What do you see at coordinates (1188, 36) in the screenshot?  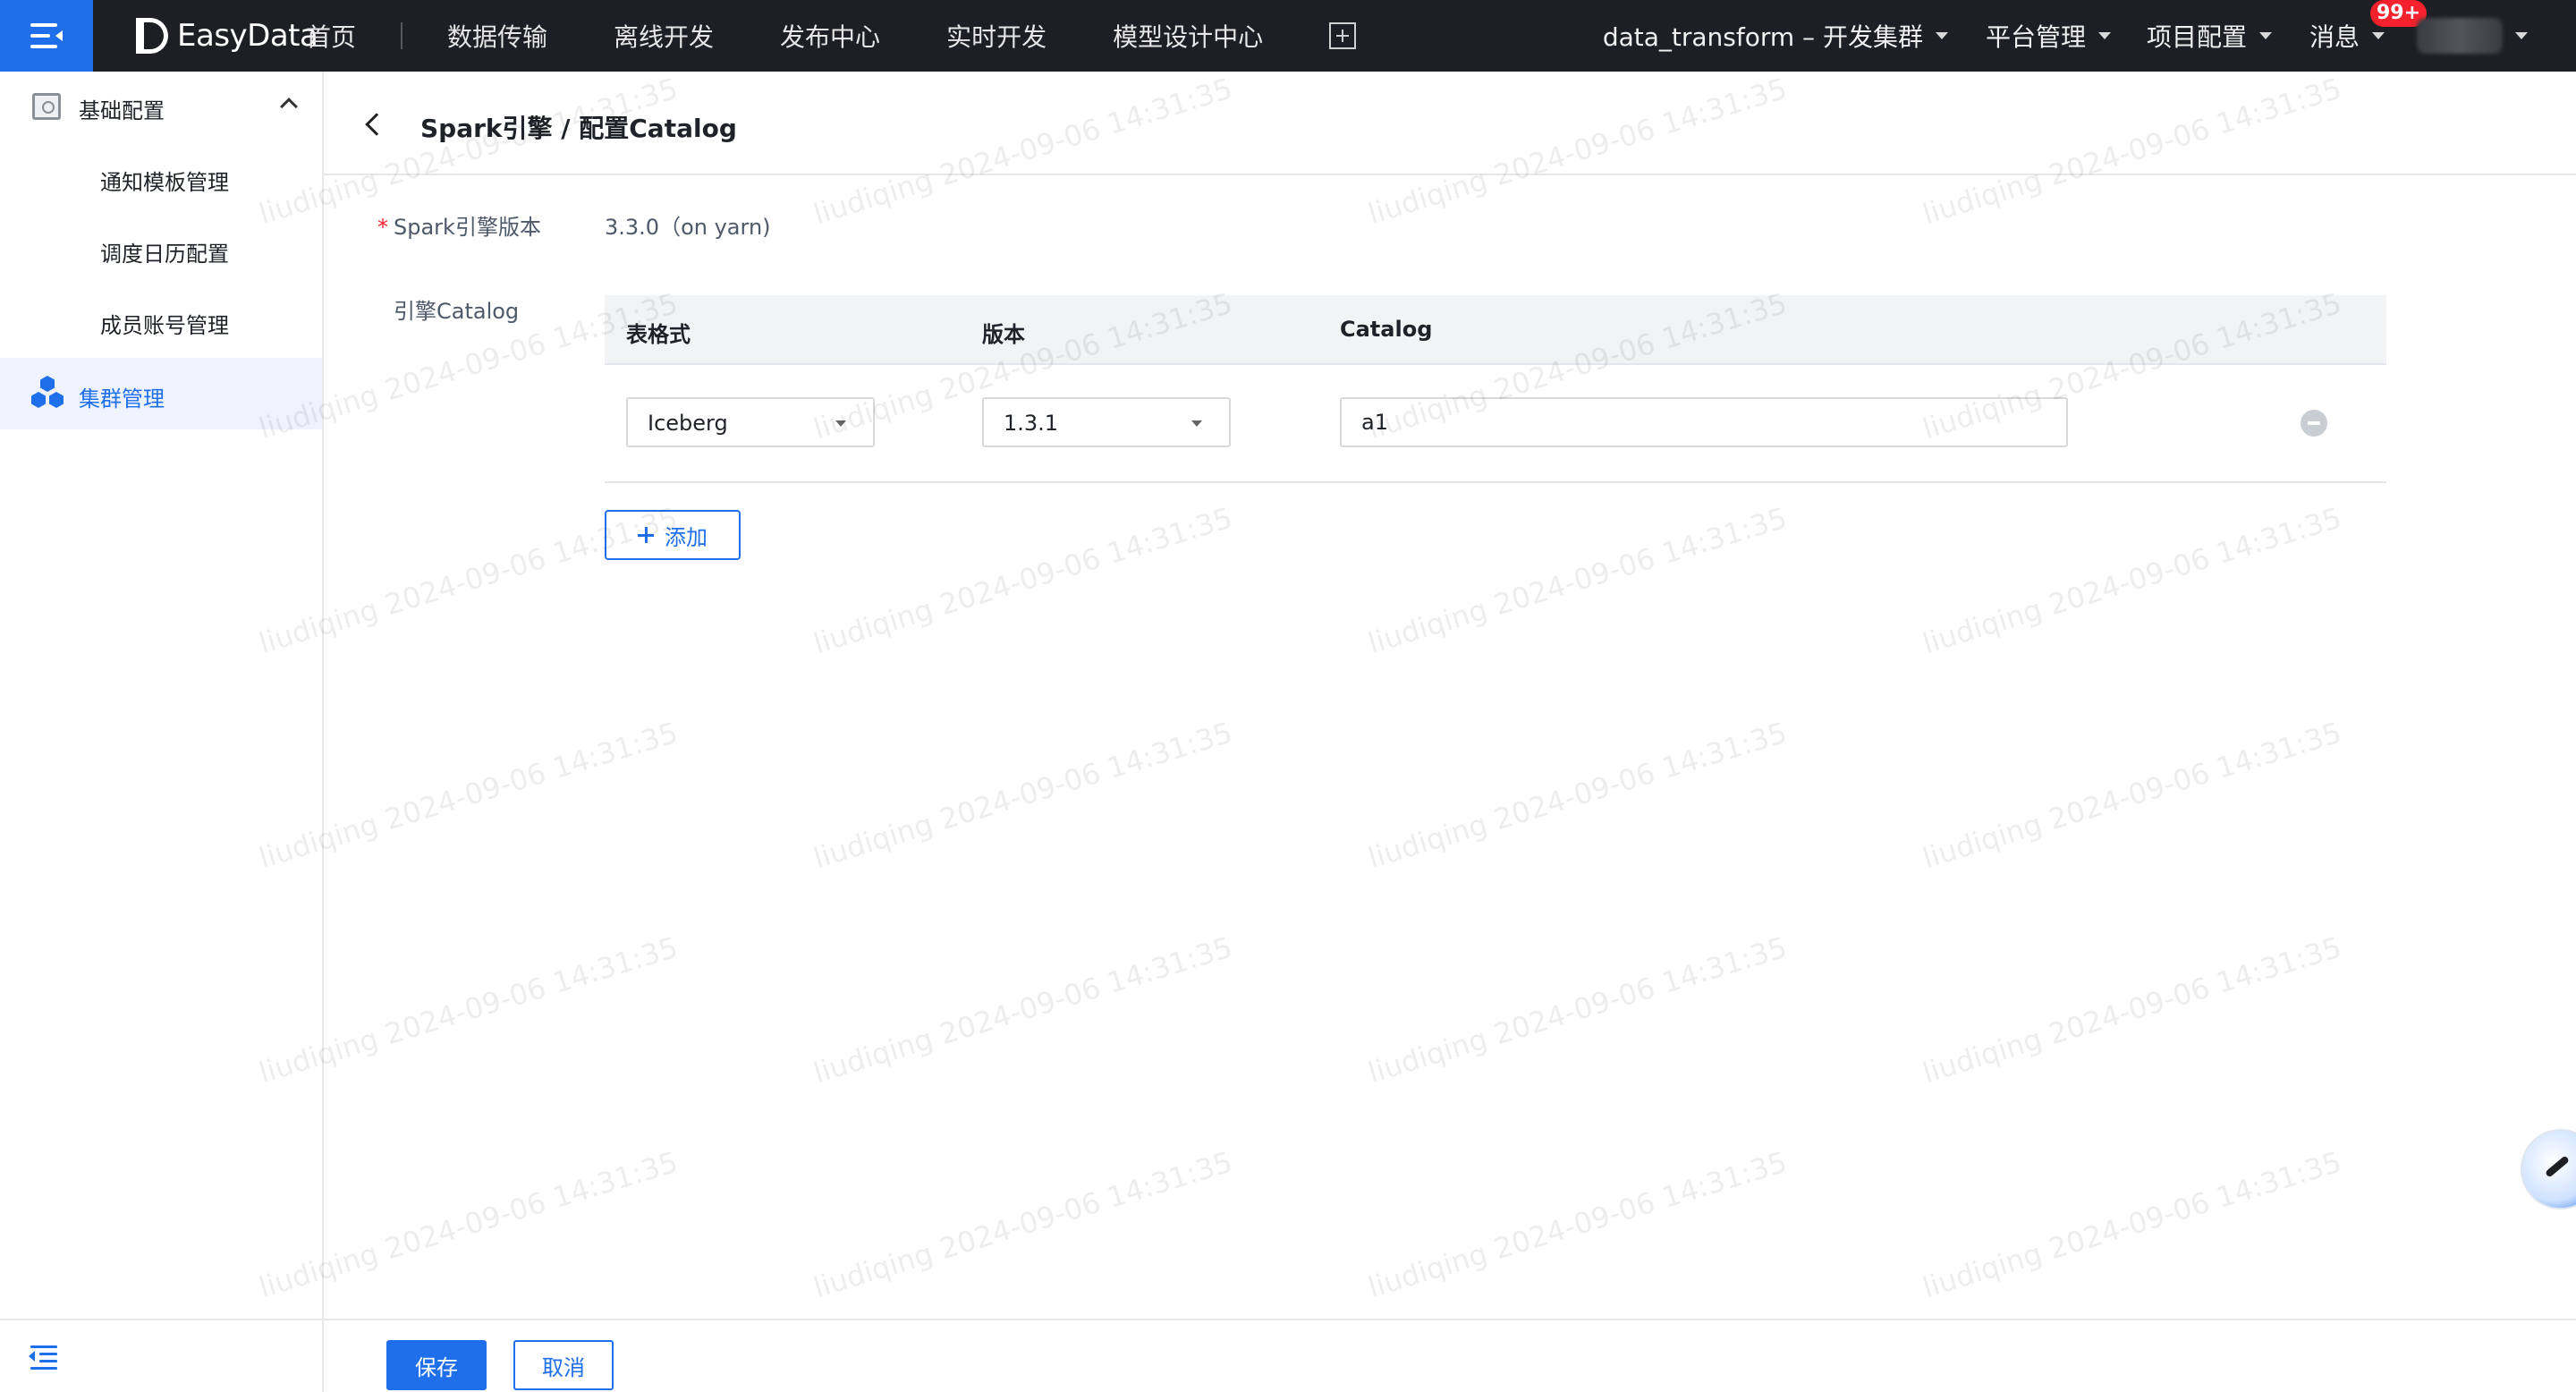 I see `nav-item-model-design: 模型设计中心` at bounding box center [1188, 36].